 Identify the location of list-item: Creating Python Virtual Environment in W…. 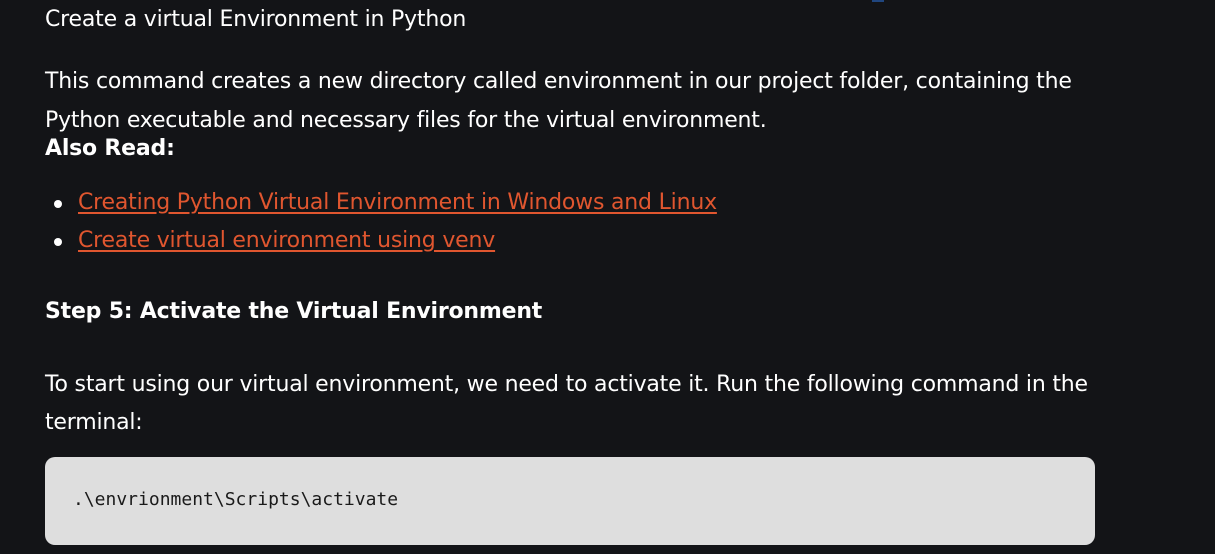
(381, 203).